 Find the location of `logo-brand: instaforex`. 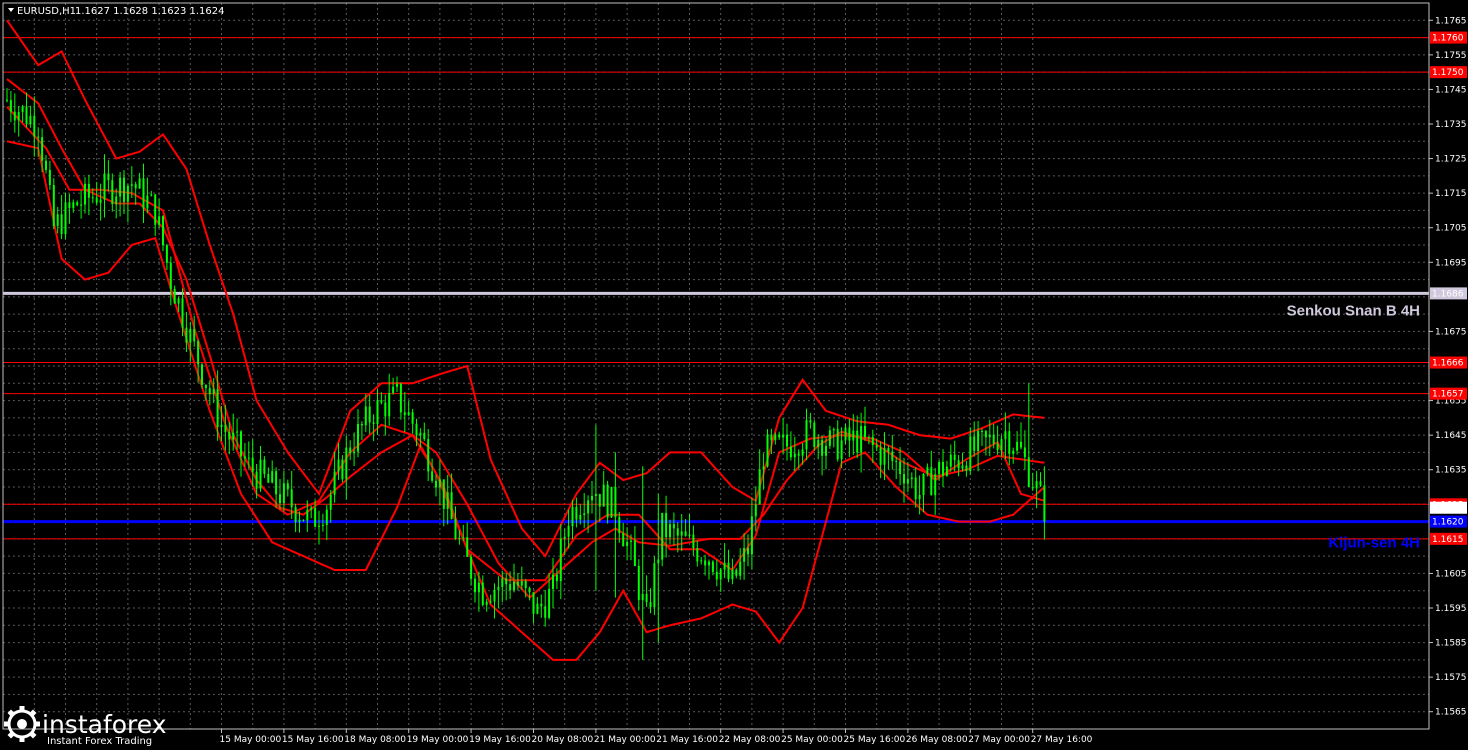

logo-brand: instaforex is located at coordinates (104, 724).